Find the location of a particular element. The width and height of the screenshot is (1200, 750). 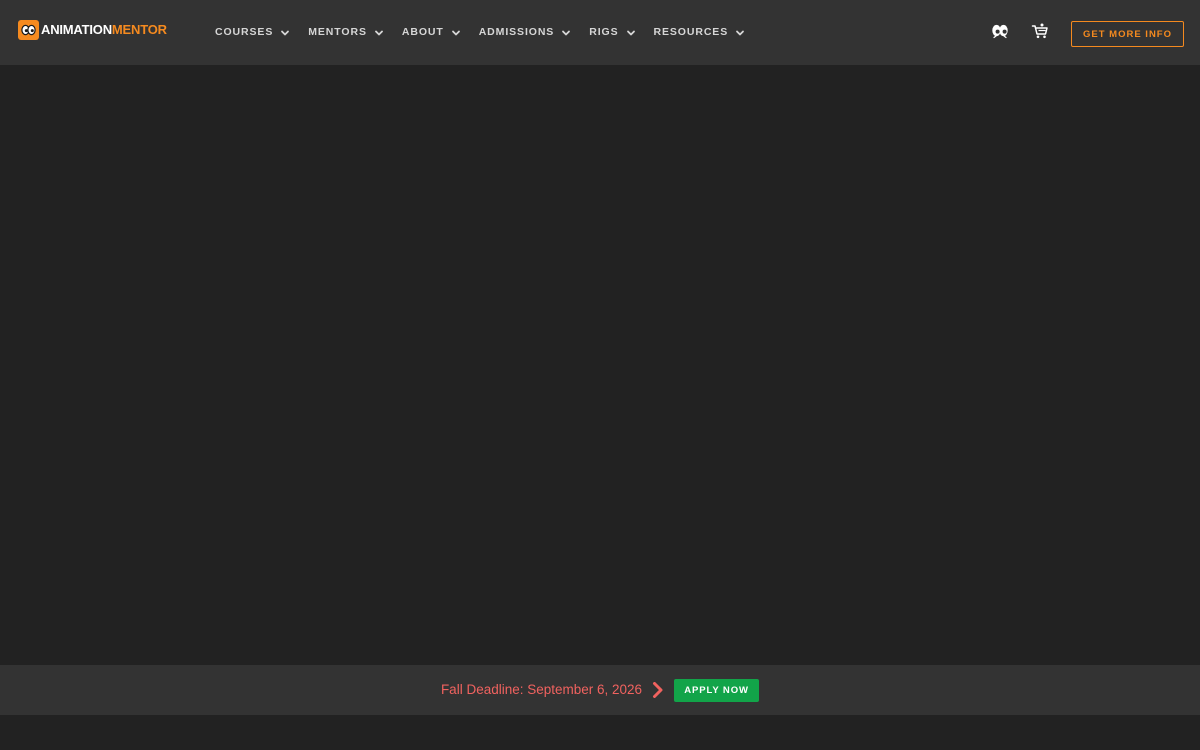

nav-label: RESOURCES is located at coordinates (691, 32).